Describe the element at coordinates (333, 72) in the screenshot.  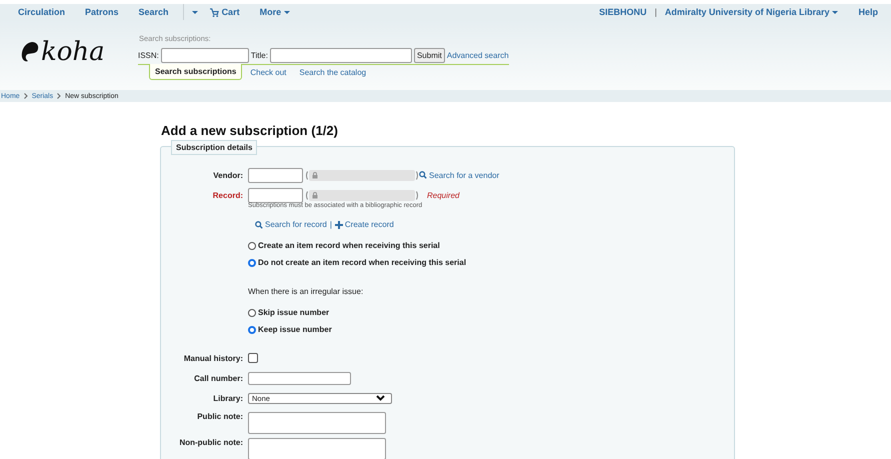
I see `search-tab: Search the catalog` at that location.